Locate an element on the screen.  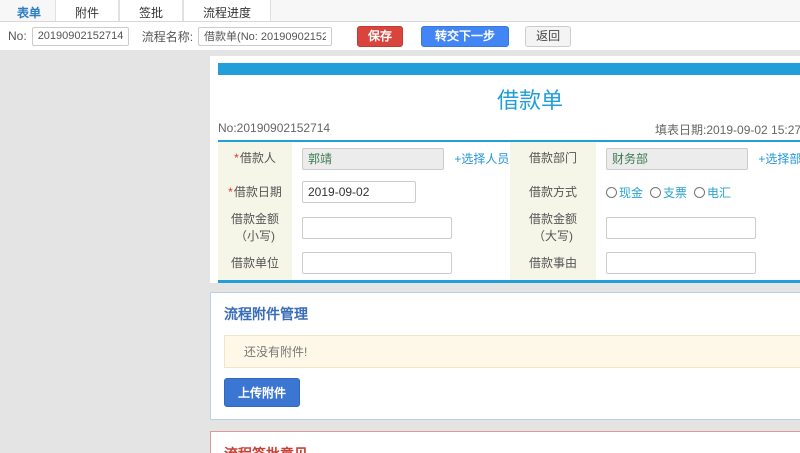
amount-uppercase-input is located at coordinates (681, 228).